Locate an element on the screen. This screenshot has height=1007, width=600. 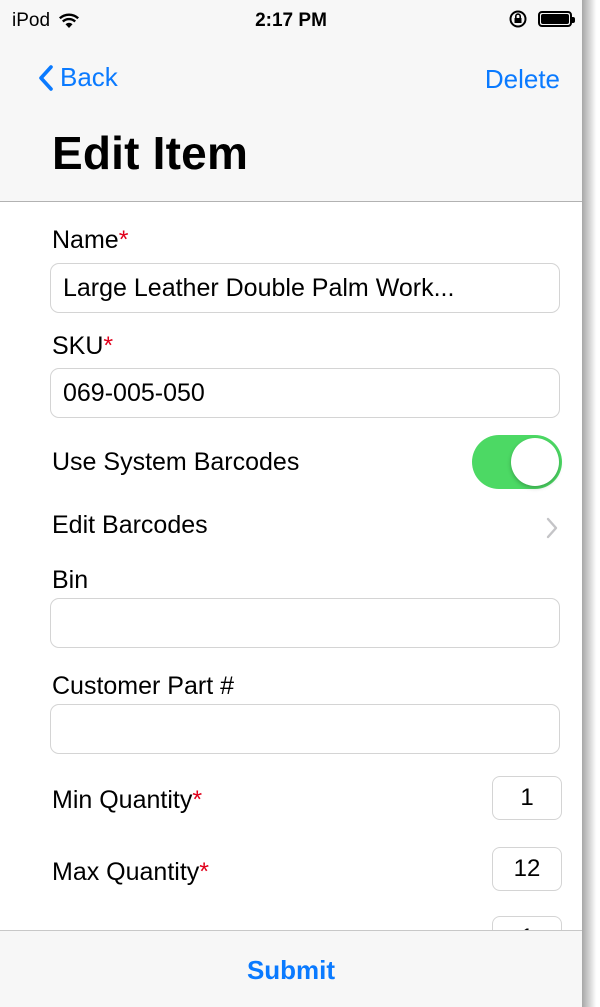
max-quantity-label-text: Max Quantity is located at coordinates (126, 872).